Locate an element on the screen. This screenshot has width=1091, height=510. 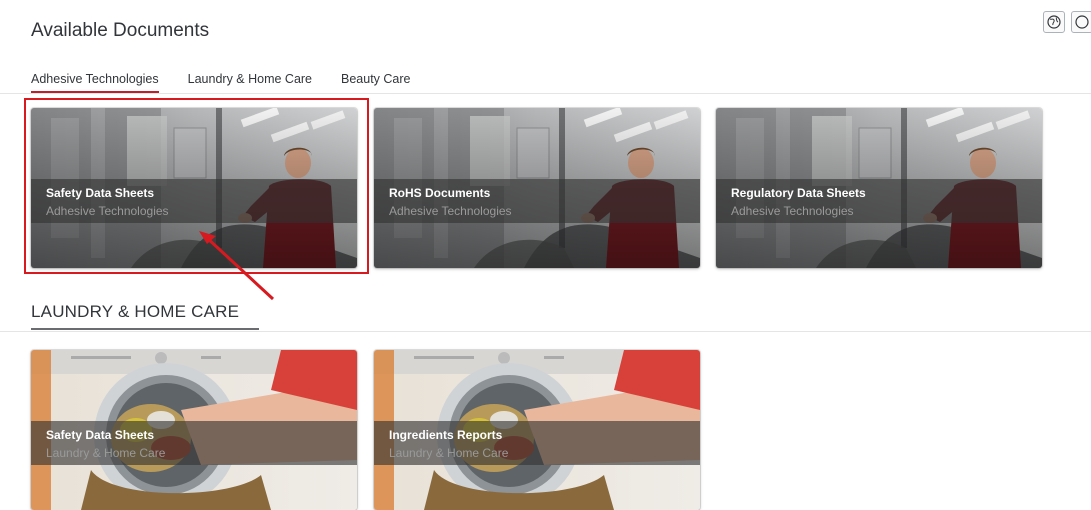
tile-ingredients-reports: Ingredients Reports Laundry & Home Care is located at coordinates (537, 430).